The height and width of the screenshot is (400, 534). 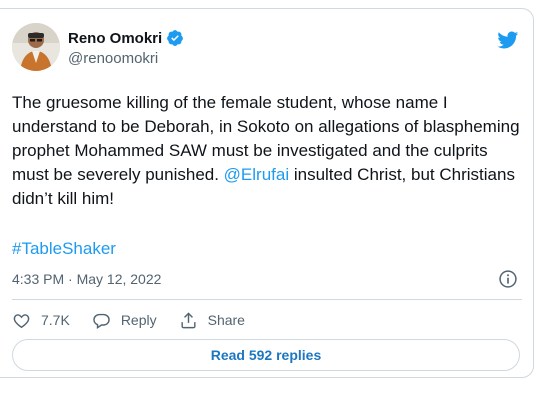 What do you see at coordinates (86, 279) in the screenshot?
I see `timestamp: 4:33 PM · May 12, 2022` at bounding box center [86, 279].